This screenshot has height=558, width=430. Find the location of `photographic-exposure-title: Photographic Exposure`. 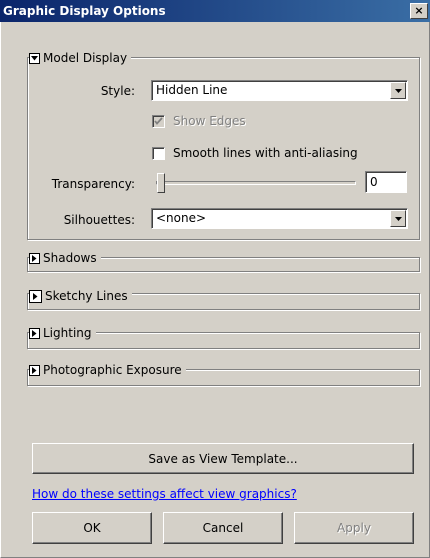

photographic-exposure-title: Photographic Exposure is located at coordinates (112, 370).